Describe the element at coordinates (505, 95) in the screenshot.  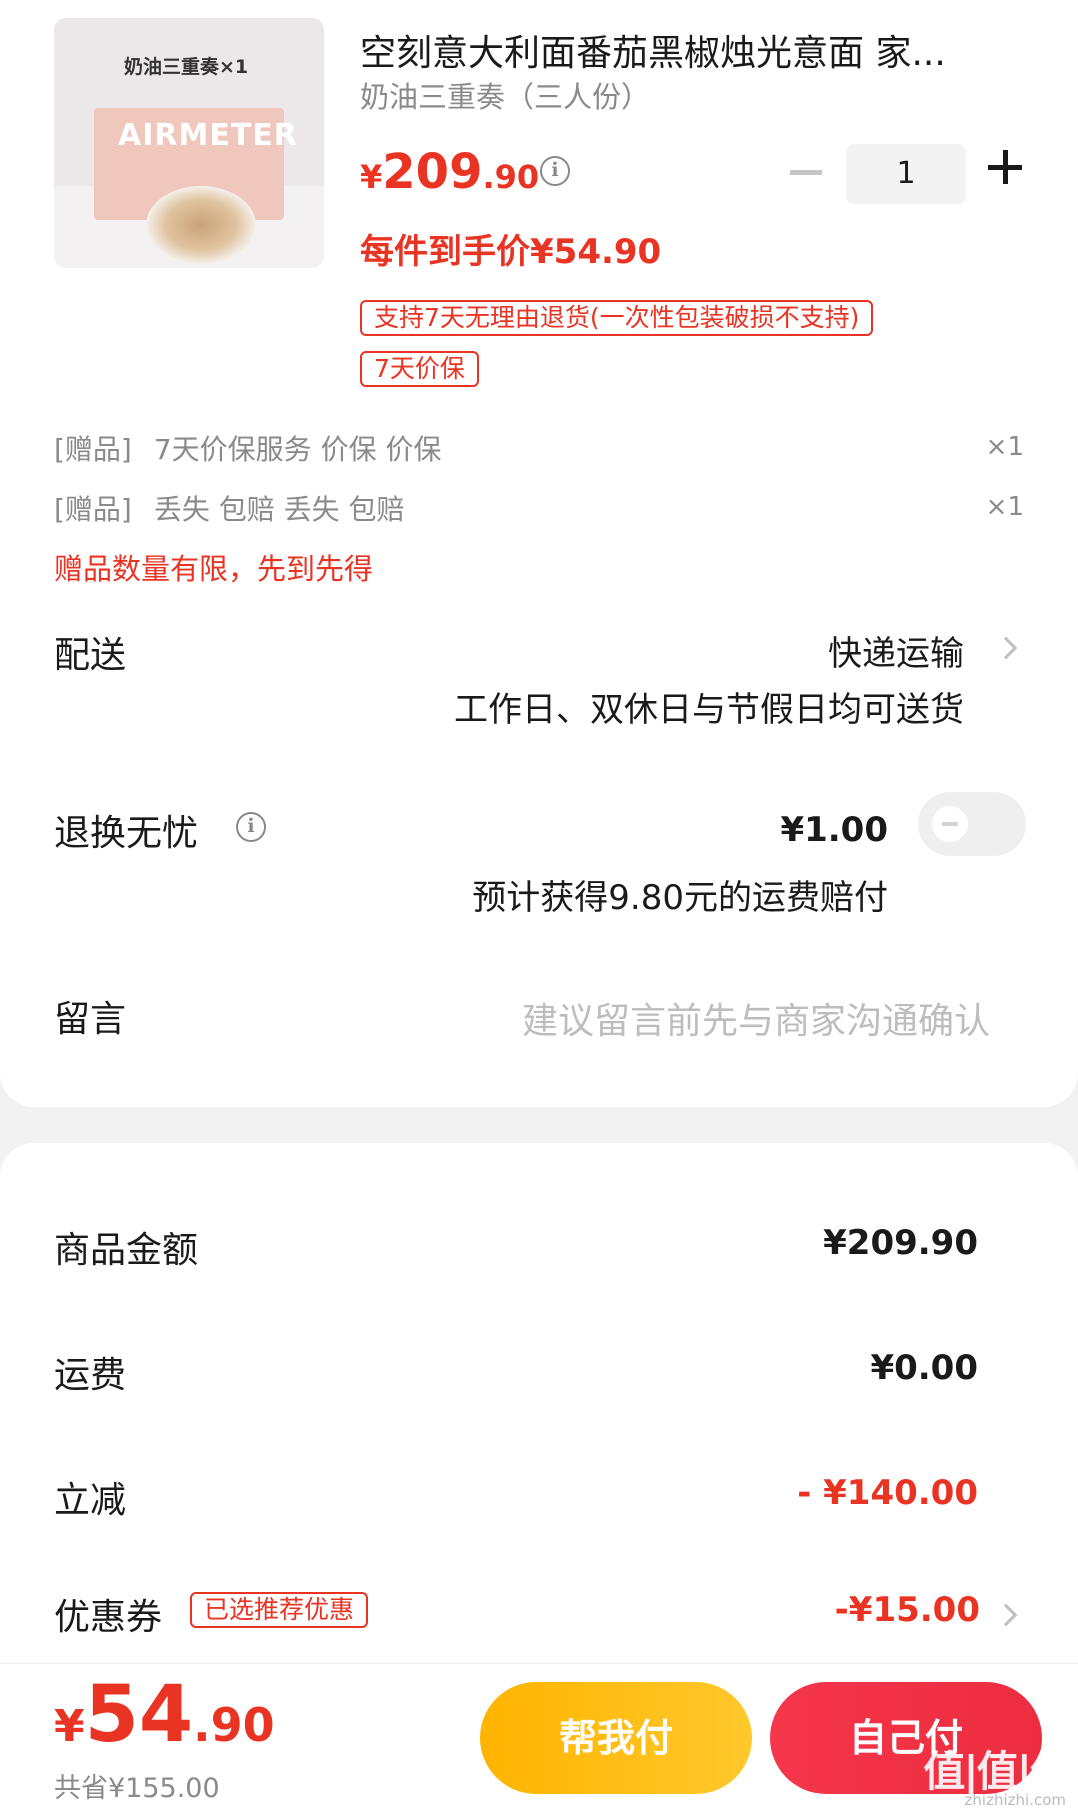
I see `product-variant: 奶油三重奏（三人份）` at that location.